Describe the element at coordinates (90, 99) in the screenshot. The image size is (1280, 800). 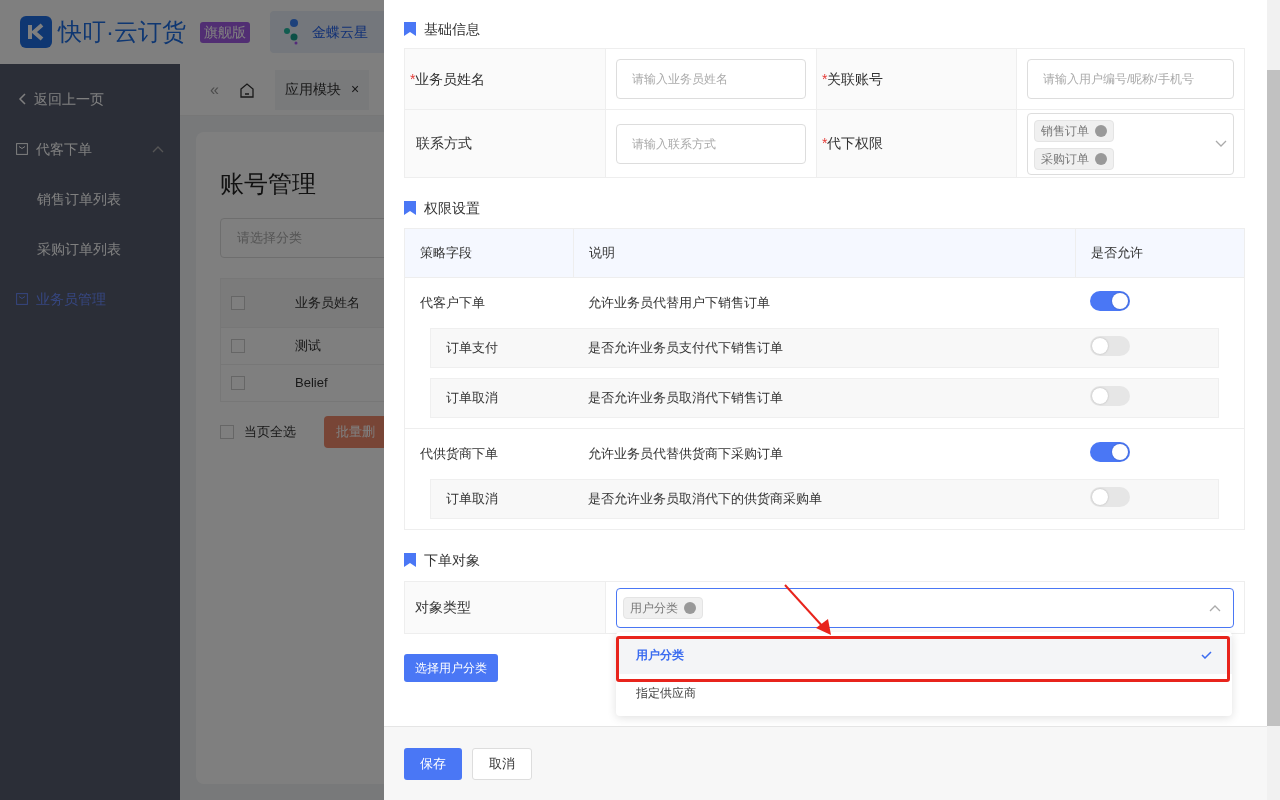
I see `back-link: 返回上一页` at that location.